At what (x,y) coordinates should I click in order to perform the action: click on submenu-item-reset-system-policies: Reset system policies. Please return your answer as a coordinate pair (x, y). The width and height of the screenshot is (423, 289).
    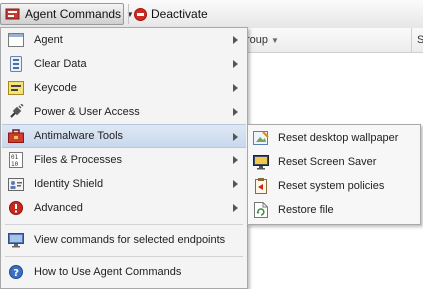
    Looking at the image, I should click on (334, 186).